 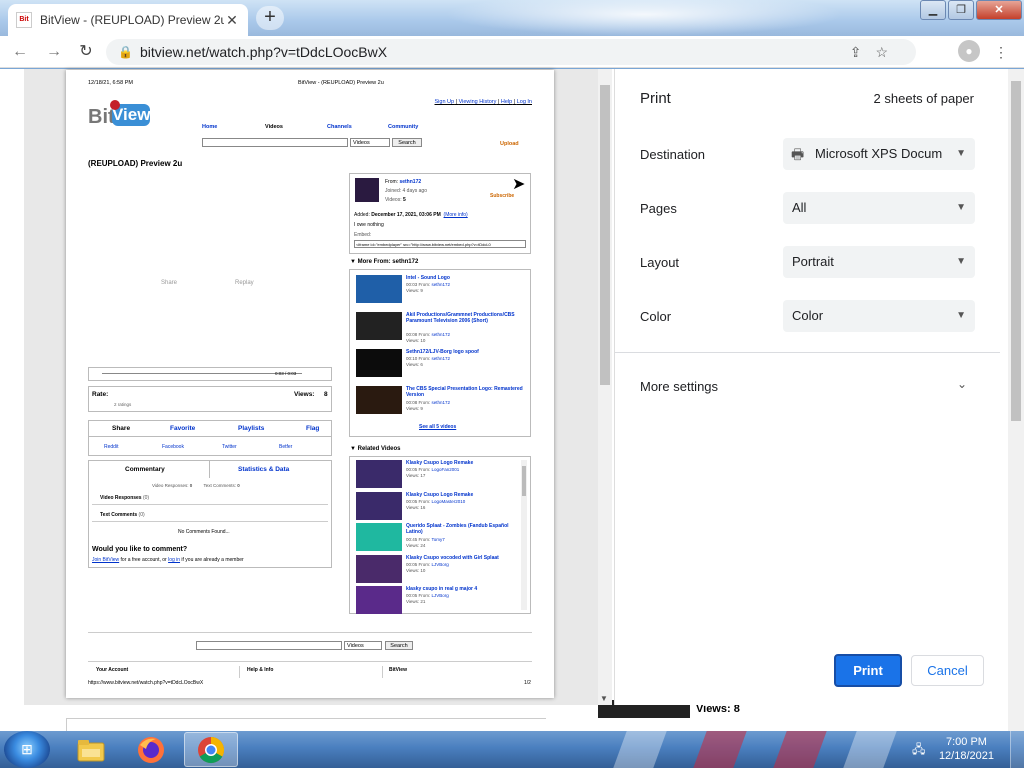 I want to click on reload-icon: ↻, so click(x=86, y=52).